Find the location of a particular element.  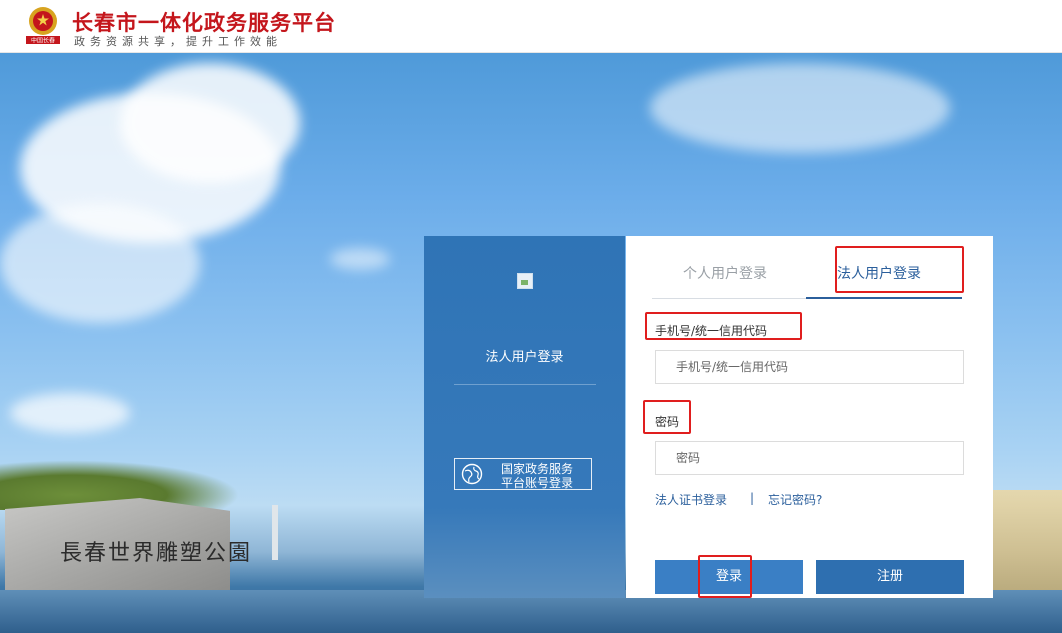

forgot-password-link: 忘记密码? is located at coordinates (795, 499).